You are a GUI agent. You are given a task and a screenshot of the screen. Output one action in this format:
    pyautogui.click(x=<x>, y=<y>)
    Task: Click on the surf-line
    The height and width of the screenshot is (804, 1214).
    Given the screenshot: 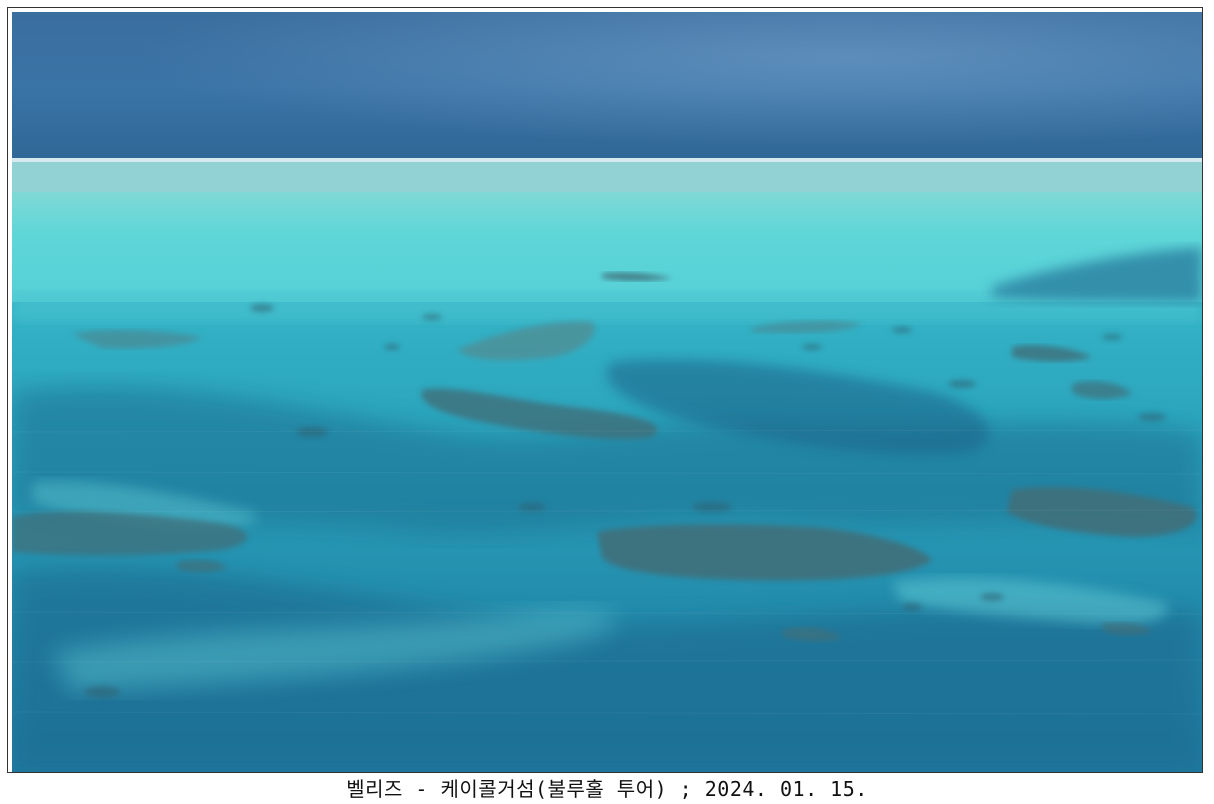 What is the action you would take?
    pyautogui.click(x=607, y=160)
    